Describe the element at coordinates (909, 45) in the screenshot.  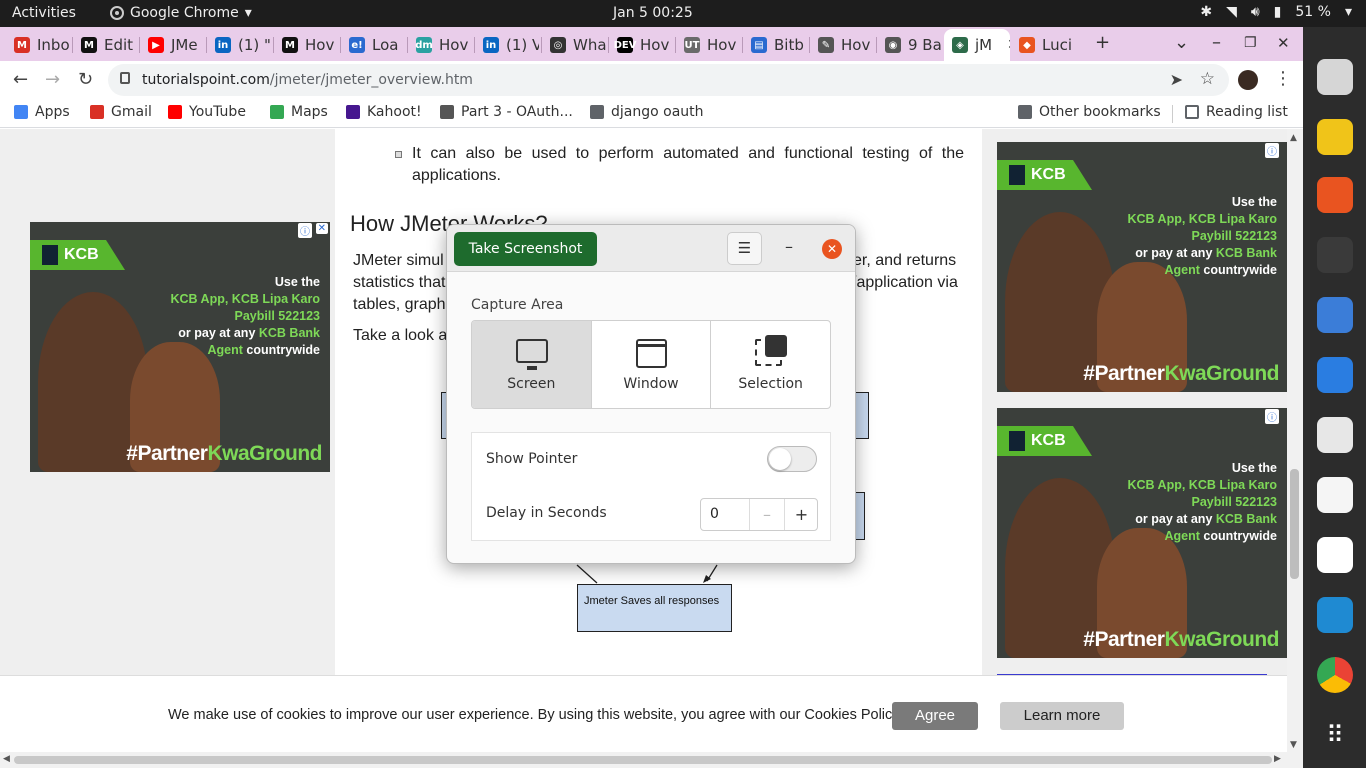
I see `browser-tab: ◉ 9 Ba` at that location.